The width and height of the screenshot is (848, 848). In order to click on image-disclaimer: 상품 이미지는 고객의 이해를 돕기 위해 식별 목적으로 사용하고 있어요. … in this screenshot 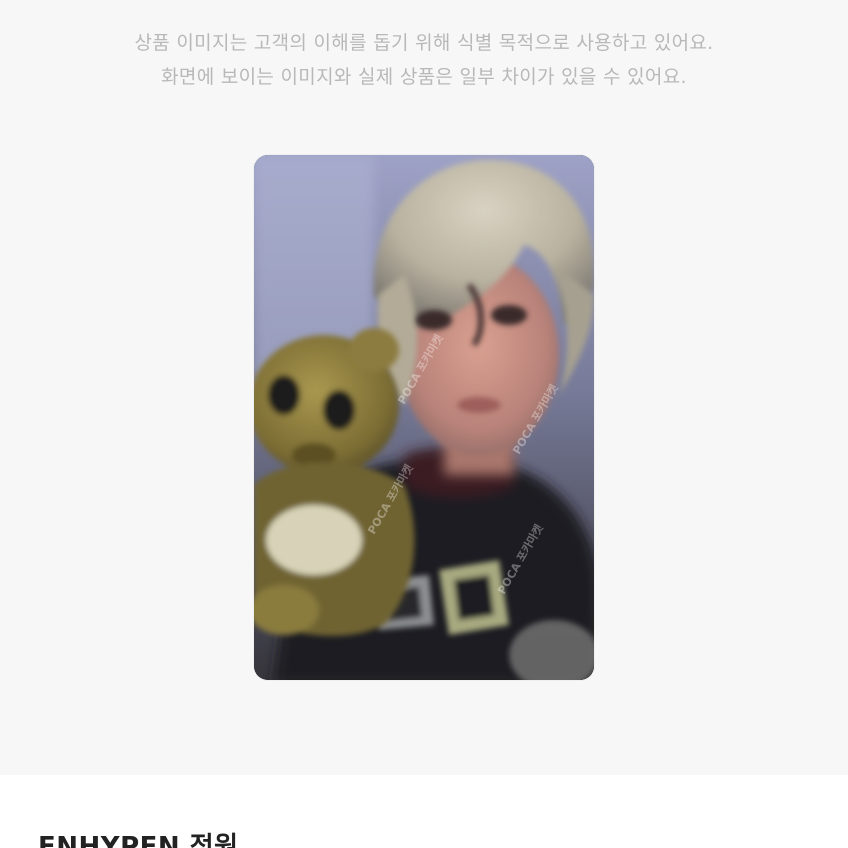, I will do `click(424, 60)`.